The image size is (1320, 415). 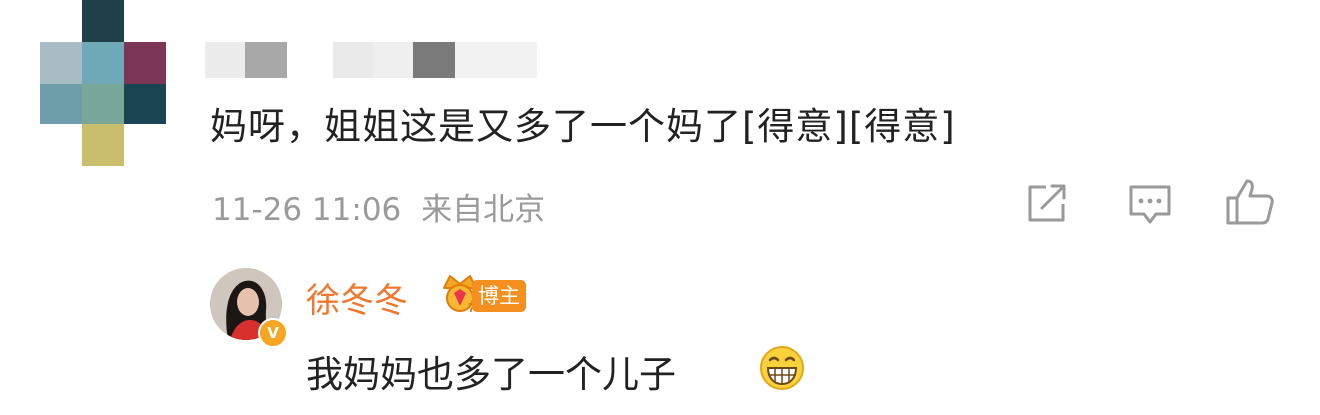 I want to click on comment-timestamp: 11-26 11:06, so click(x=307, y=210).